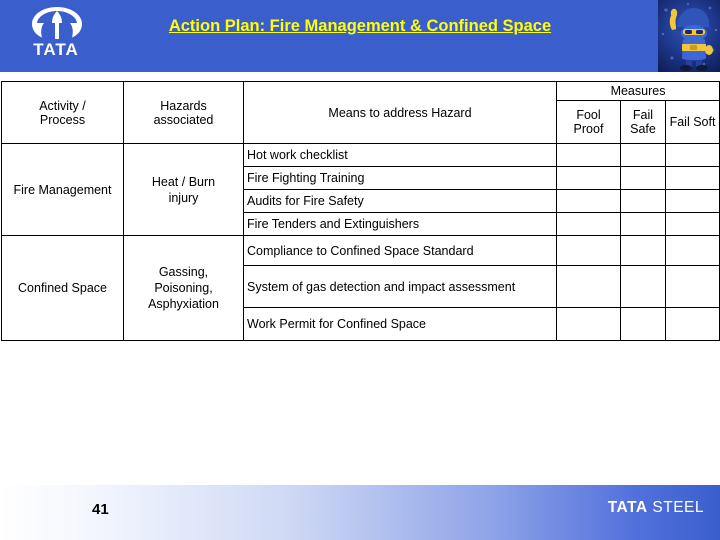 The image size is (720, 540). Describe the element at coordinates (400, 324) in the screenshot. I see `cell-means: Work Permit for Confined Space` at that location.